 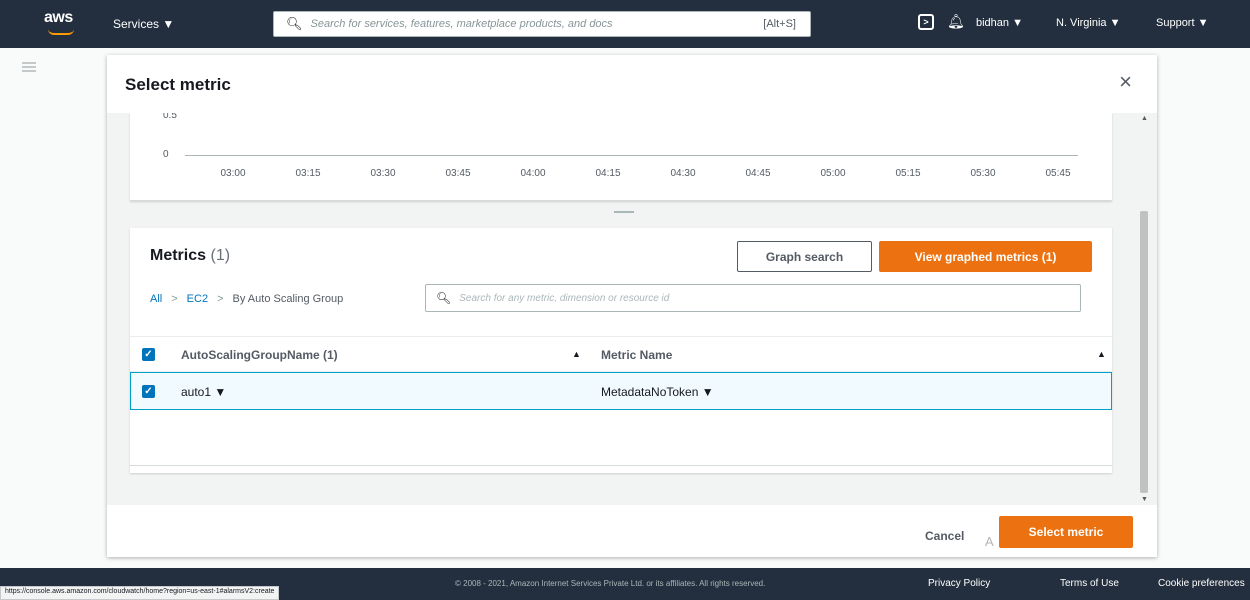 What do you see at coordinates (259, 355) in the screenshot?
I see `column-header-group: AutoScalingGroupName (1)` at bounding box center [259, 355].